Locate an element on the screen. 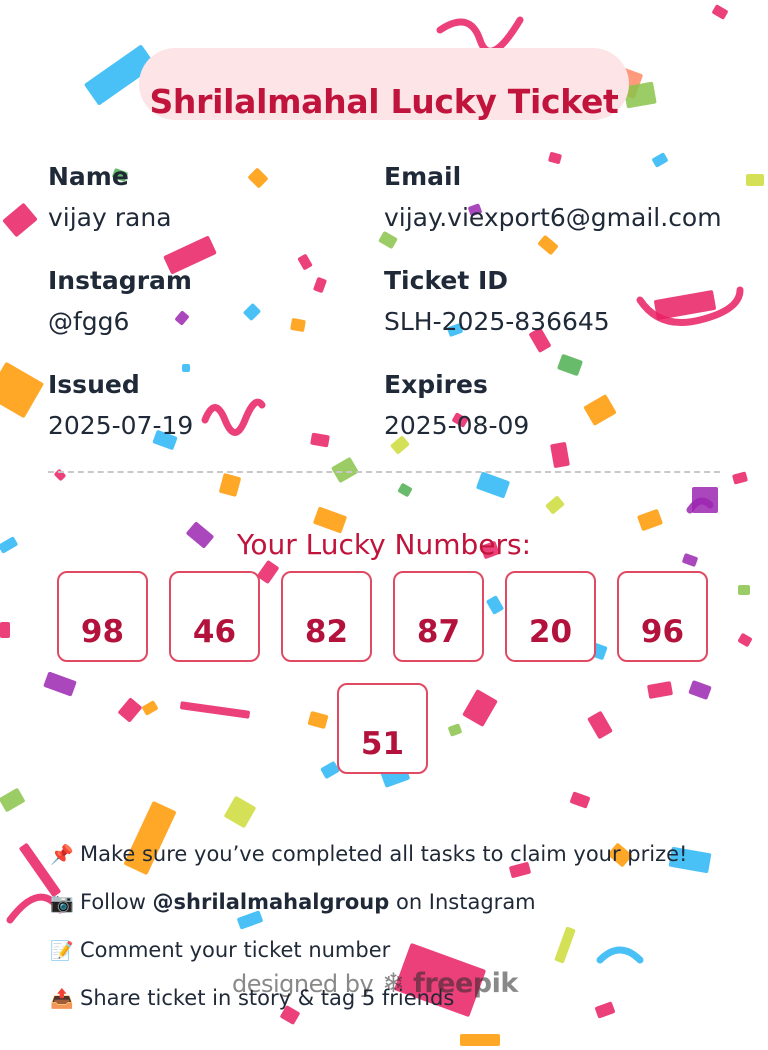 The image size is (768, 1050). instruction-suffix: on Instagram is located at coordinates (462, 902).